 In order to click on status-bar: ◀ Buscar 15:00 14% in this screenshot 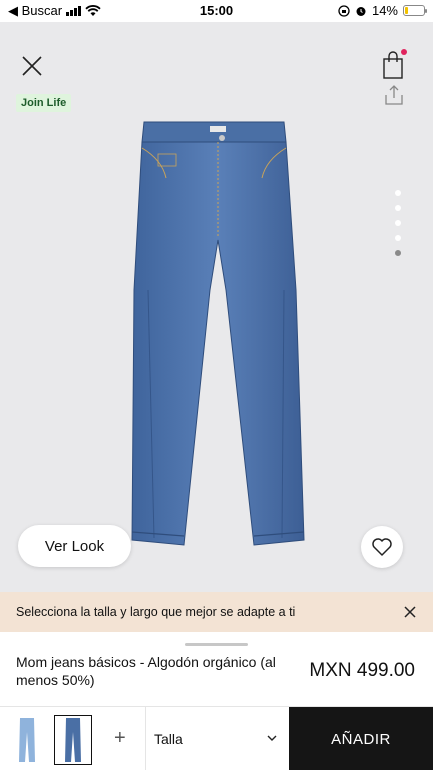, I will do `click(216, 11)`.